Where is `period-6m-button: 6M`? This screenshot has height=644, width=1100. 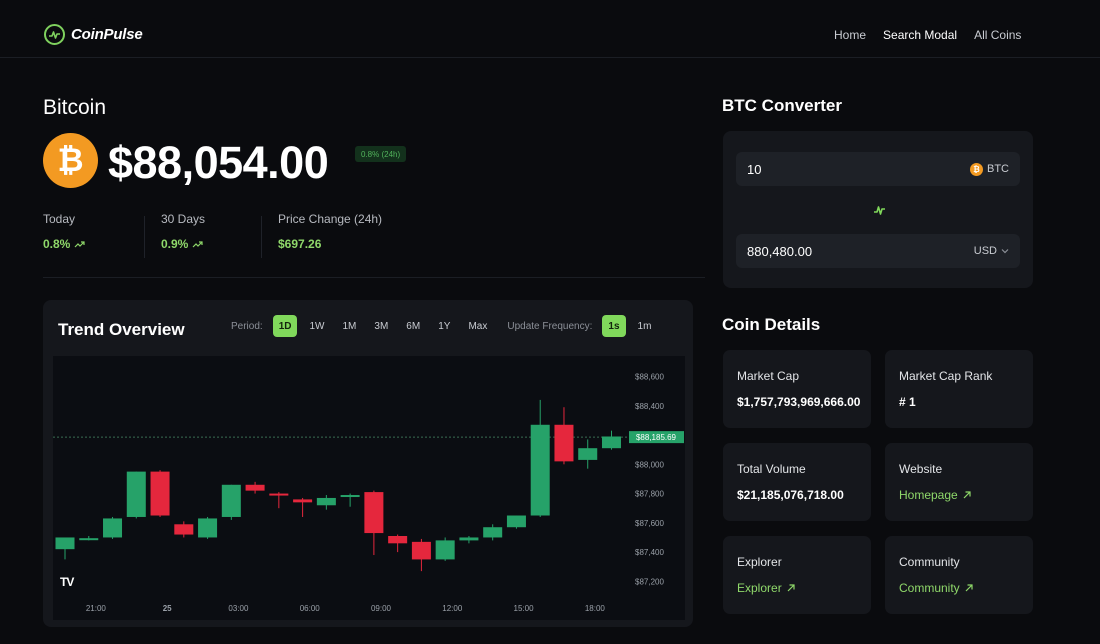 period-6m-button: 6M is located at coordinates (413, 326).